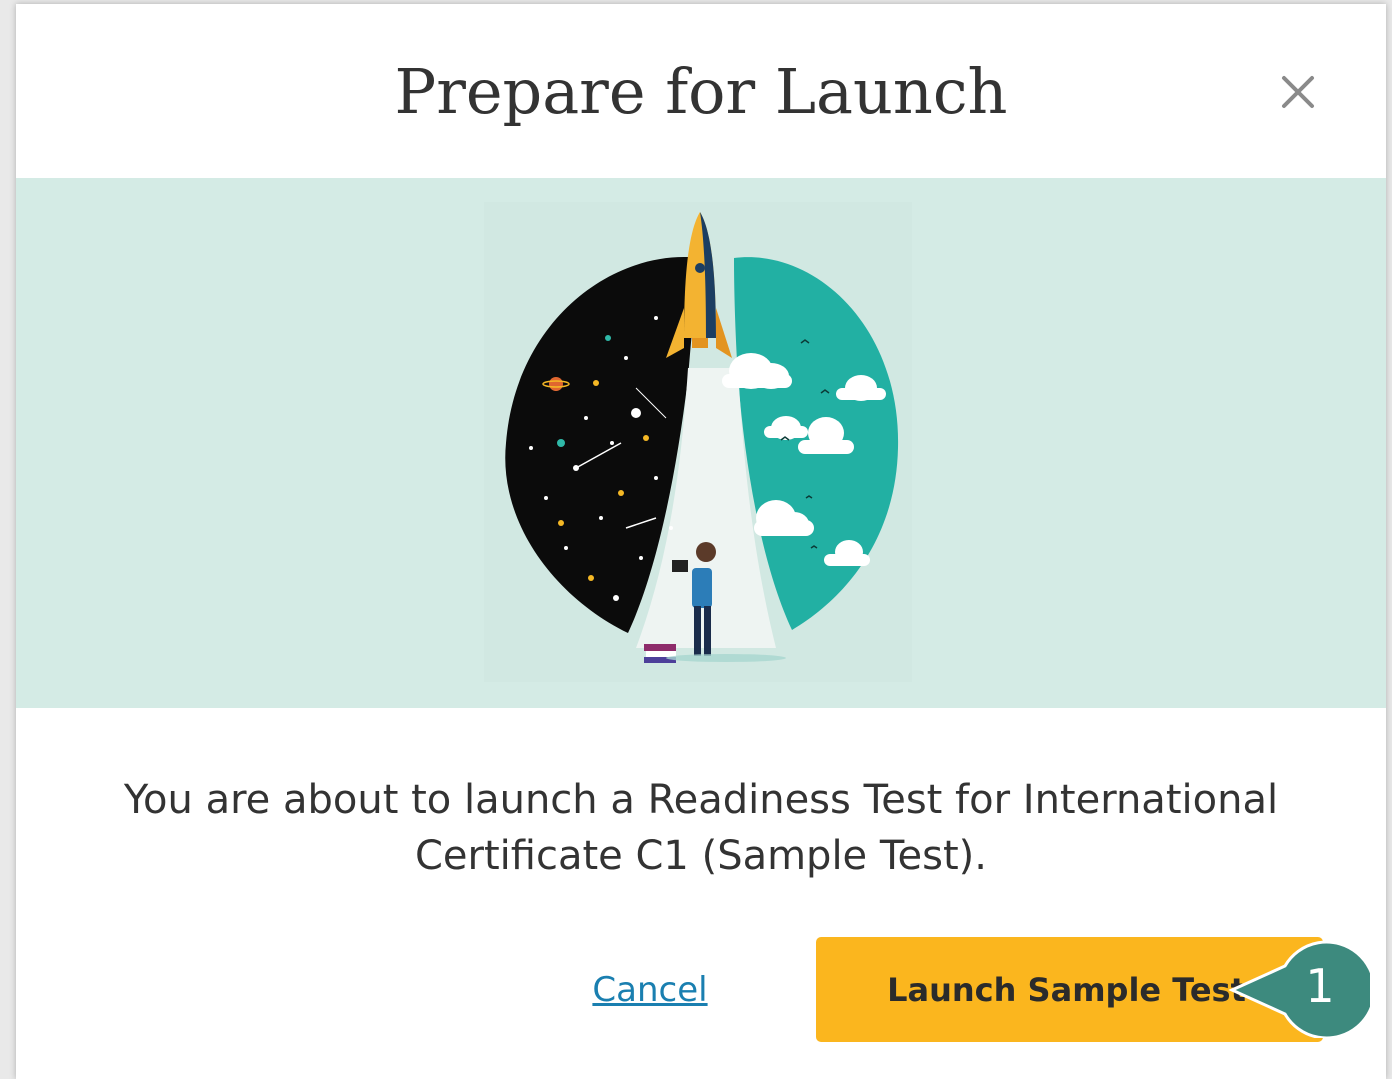  I want to click on planet, so click(556, 384).